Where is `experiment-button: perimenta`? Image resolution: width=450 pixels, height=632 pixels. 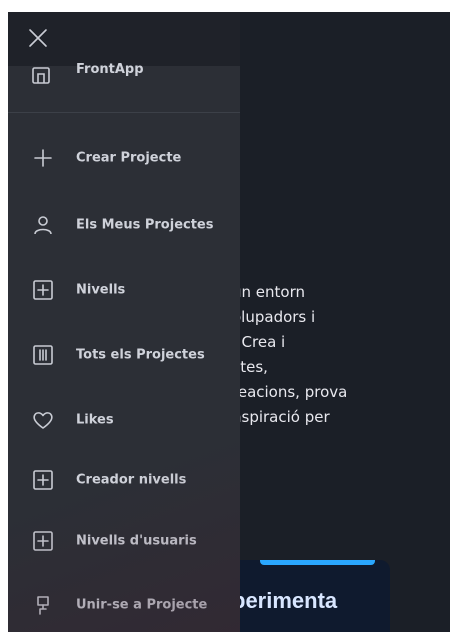
experiment-button: perimenta is located at coordinates (310, 596).